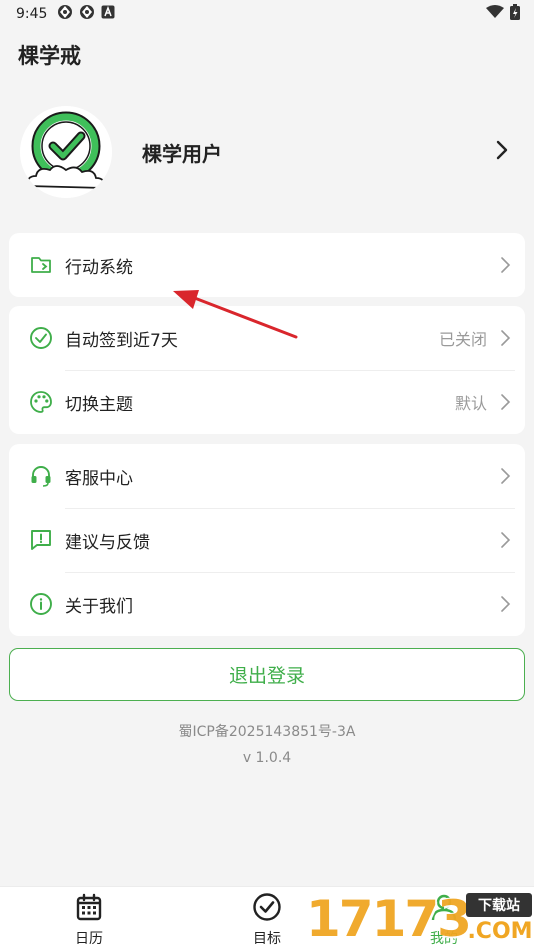 This screenshot has height=950, width=534. I want to click on watermark-digits: 17173, so click(389, 918).